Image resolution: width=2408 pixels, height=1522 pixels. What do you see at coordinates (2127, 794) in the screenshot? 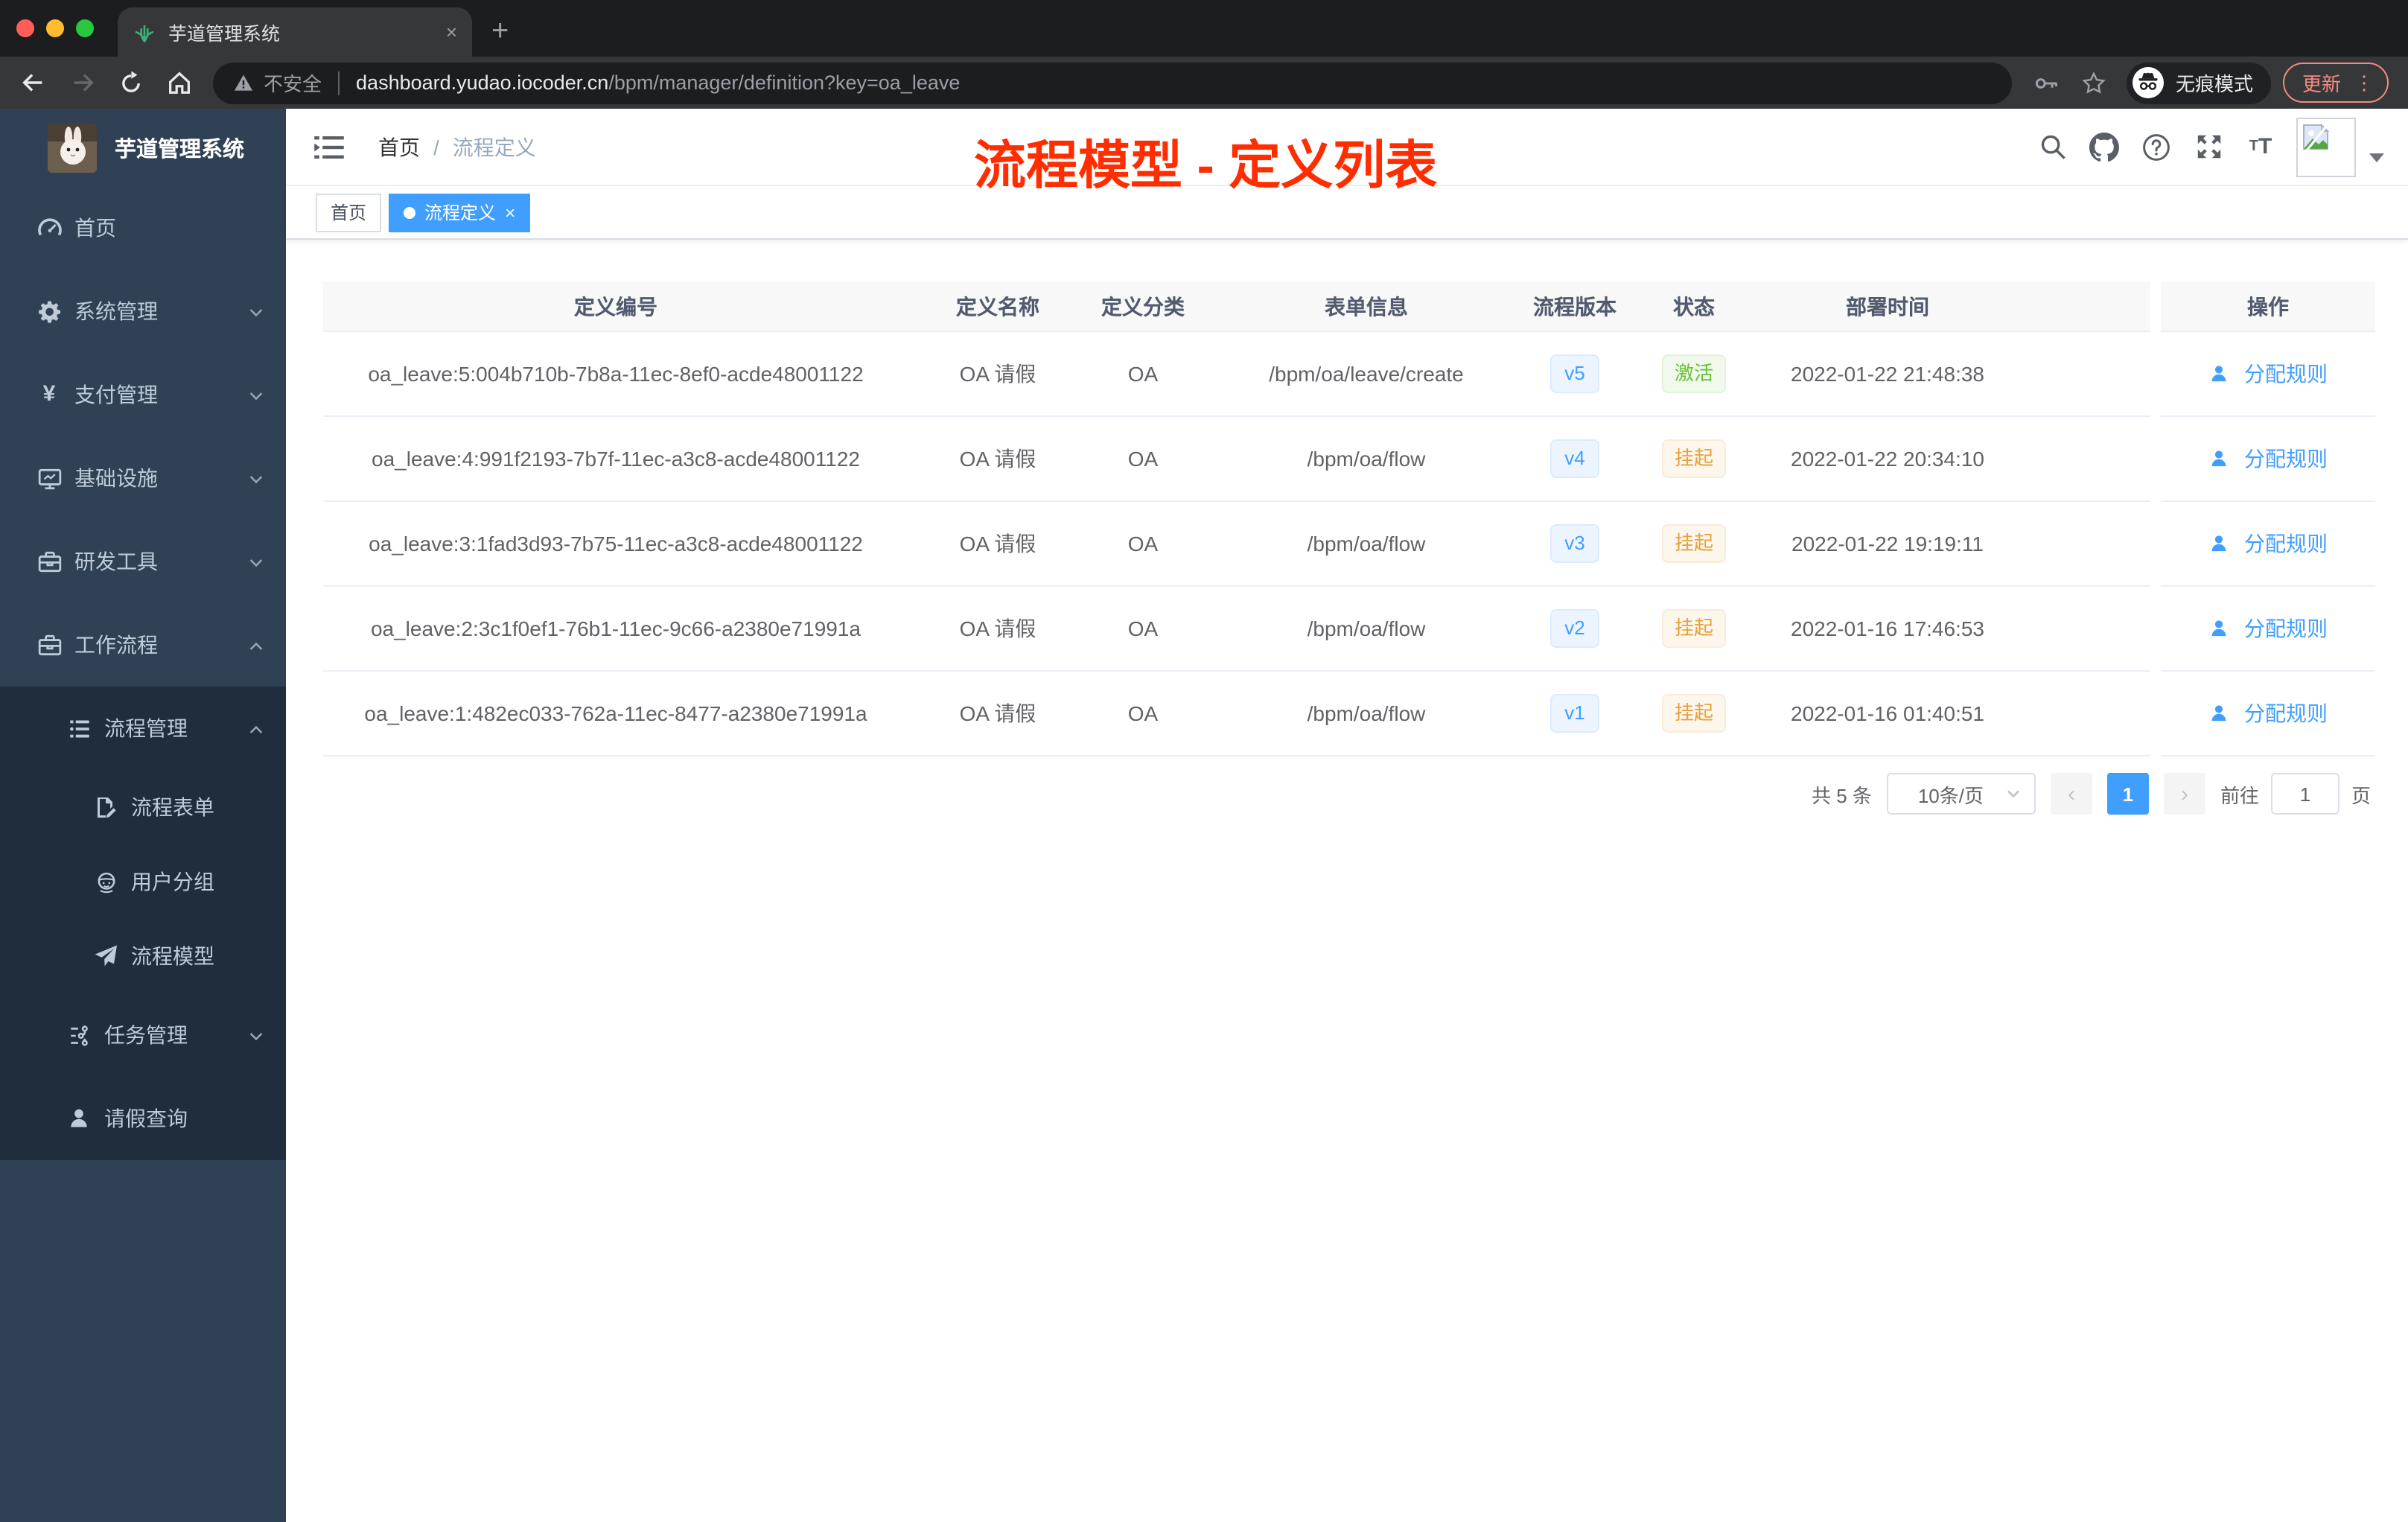
I see `page-1-button: 1` at bounding box center [2127, 794].